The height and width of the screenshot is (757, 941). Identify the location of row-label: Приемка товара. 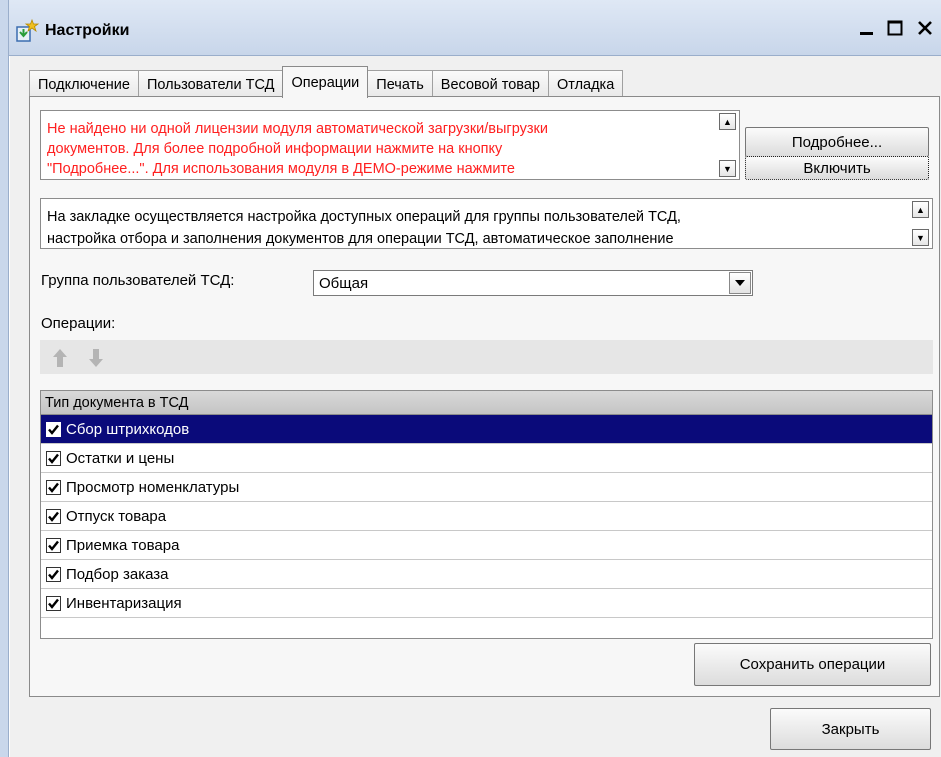
(123, 545).